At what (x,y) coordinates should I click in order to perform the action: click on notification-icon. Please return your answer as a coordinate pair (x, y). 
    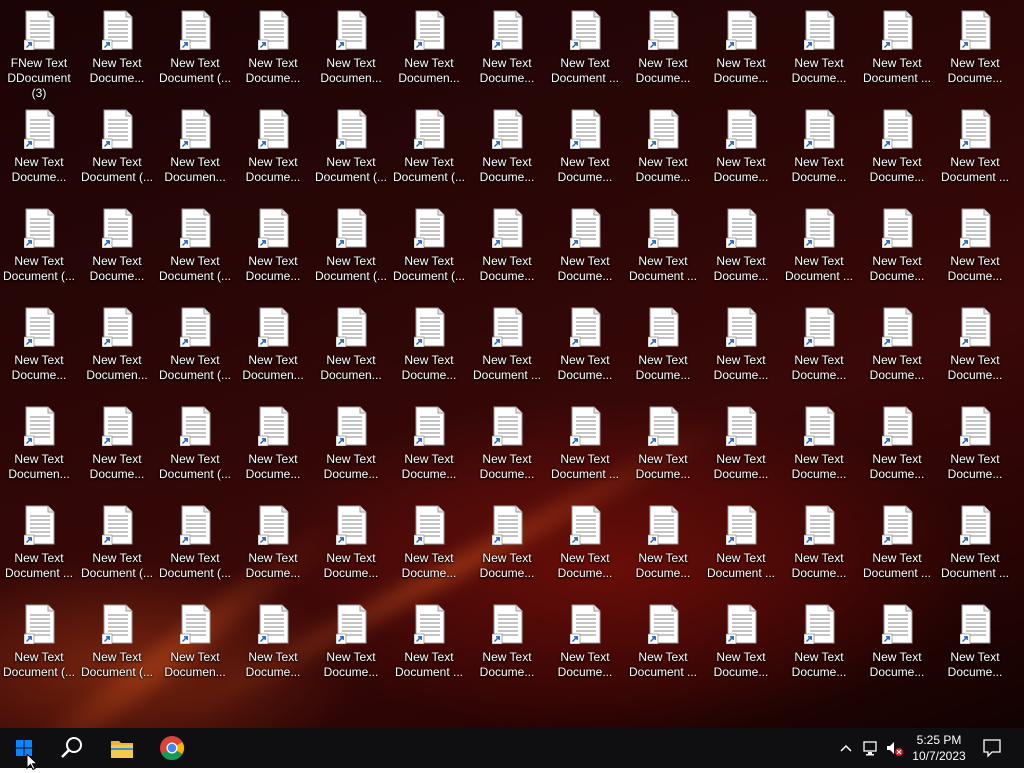
    Looking at the image, I should click on (992, 748).